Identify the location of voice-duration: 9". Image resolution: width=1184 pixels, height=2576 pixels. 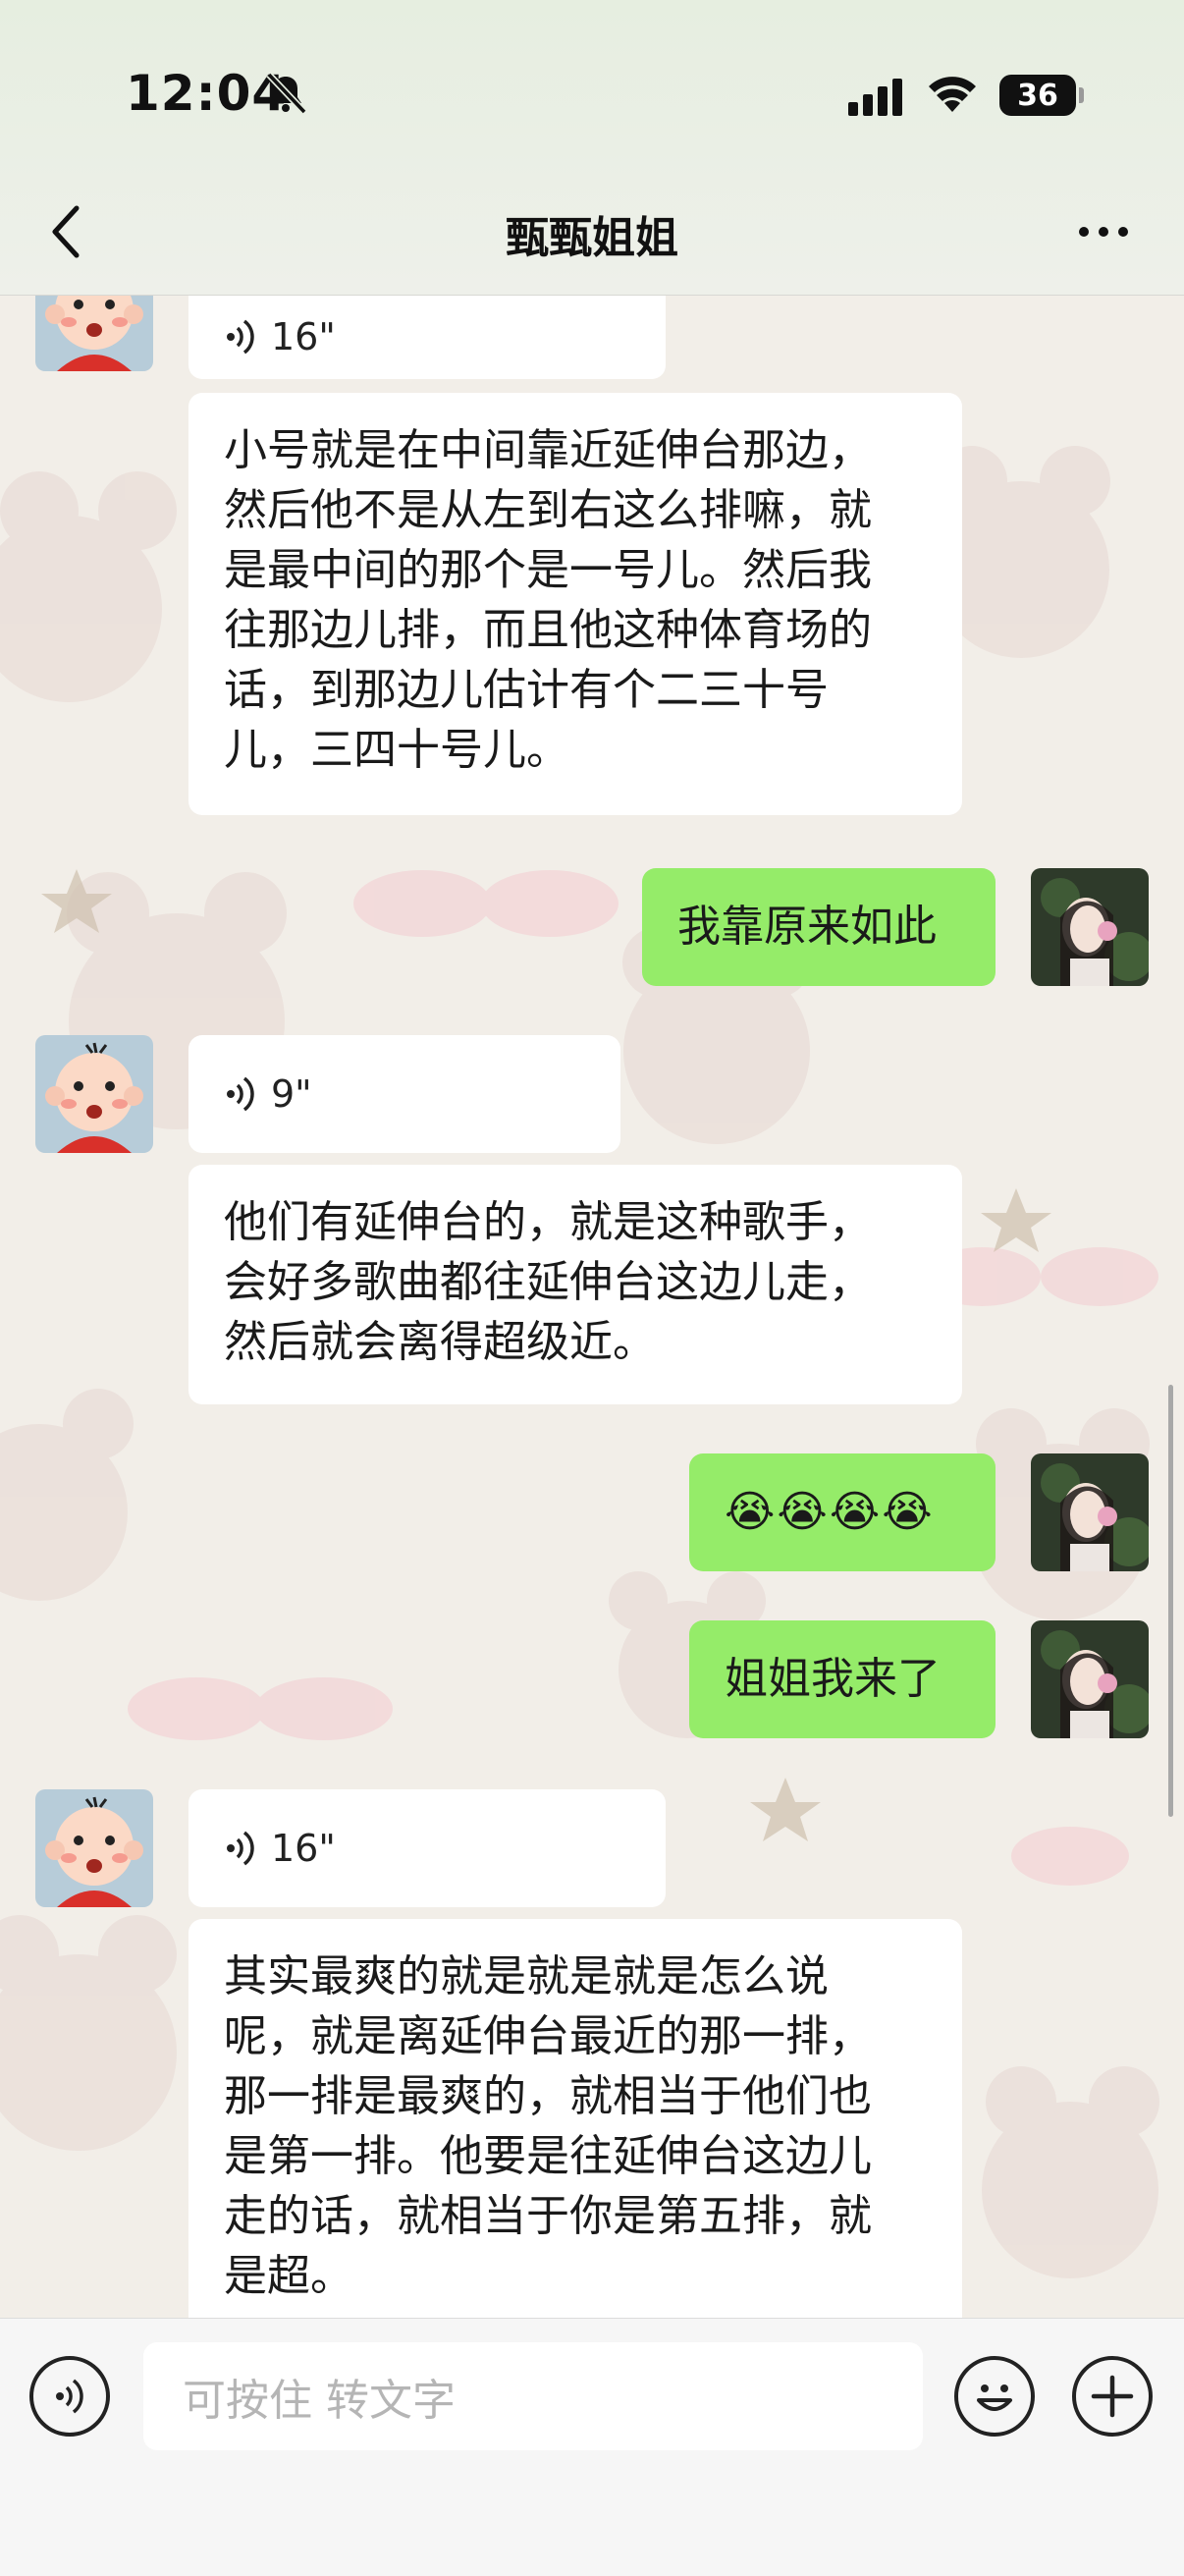
(291, 1094).